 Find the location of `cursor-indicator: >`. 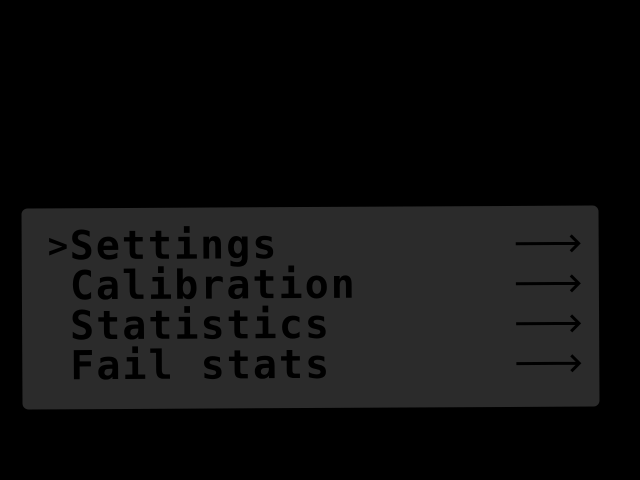

cursor-indicator: > is located at coordinates (58, 246).